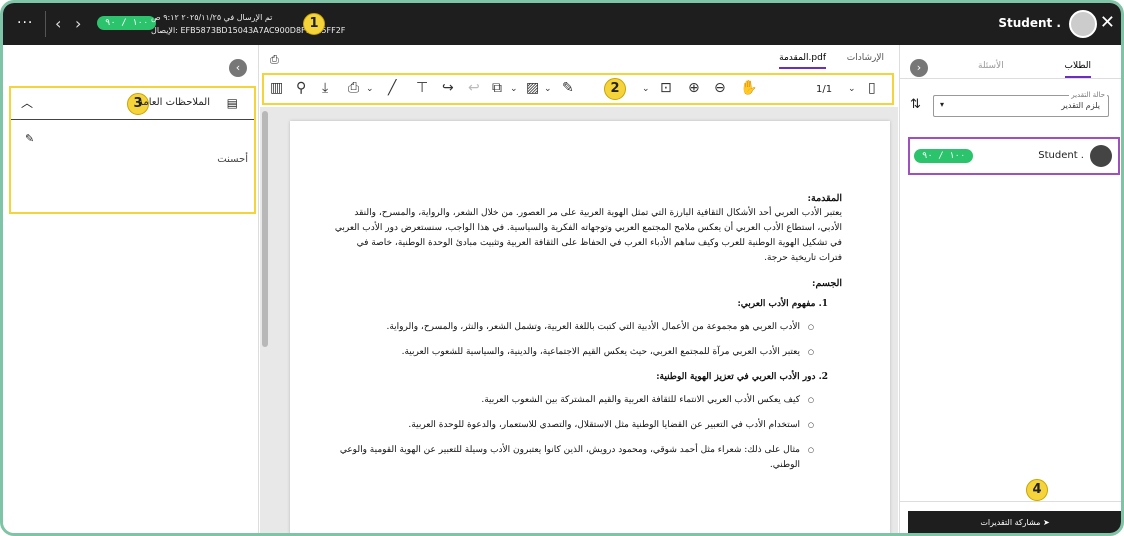 The image size is (1124, 536). What do you see at coordinates (748, 88) in the screenshot?
I see `hand-tool-icon: ✋` at bounding box center [748, 88].